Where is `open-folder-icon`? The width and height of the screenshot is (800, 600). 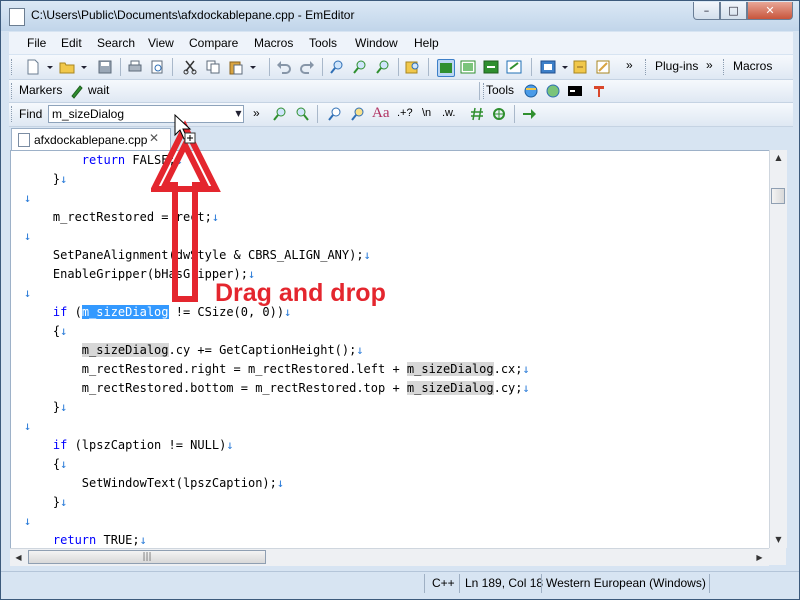 open-folder-icon is located at coordinates (67, 67).